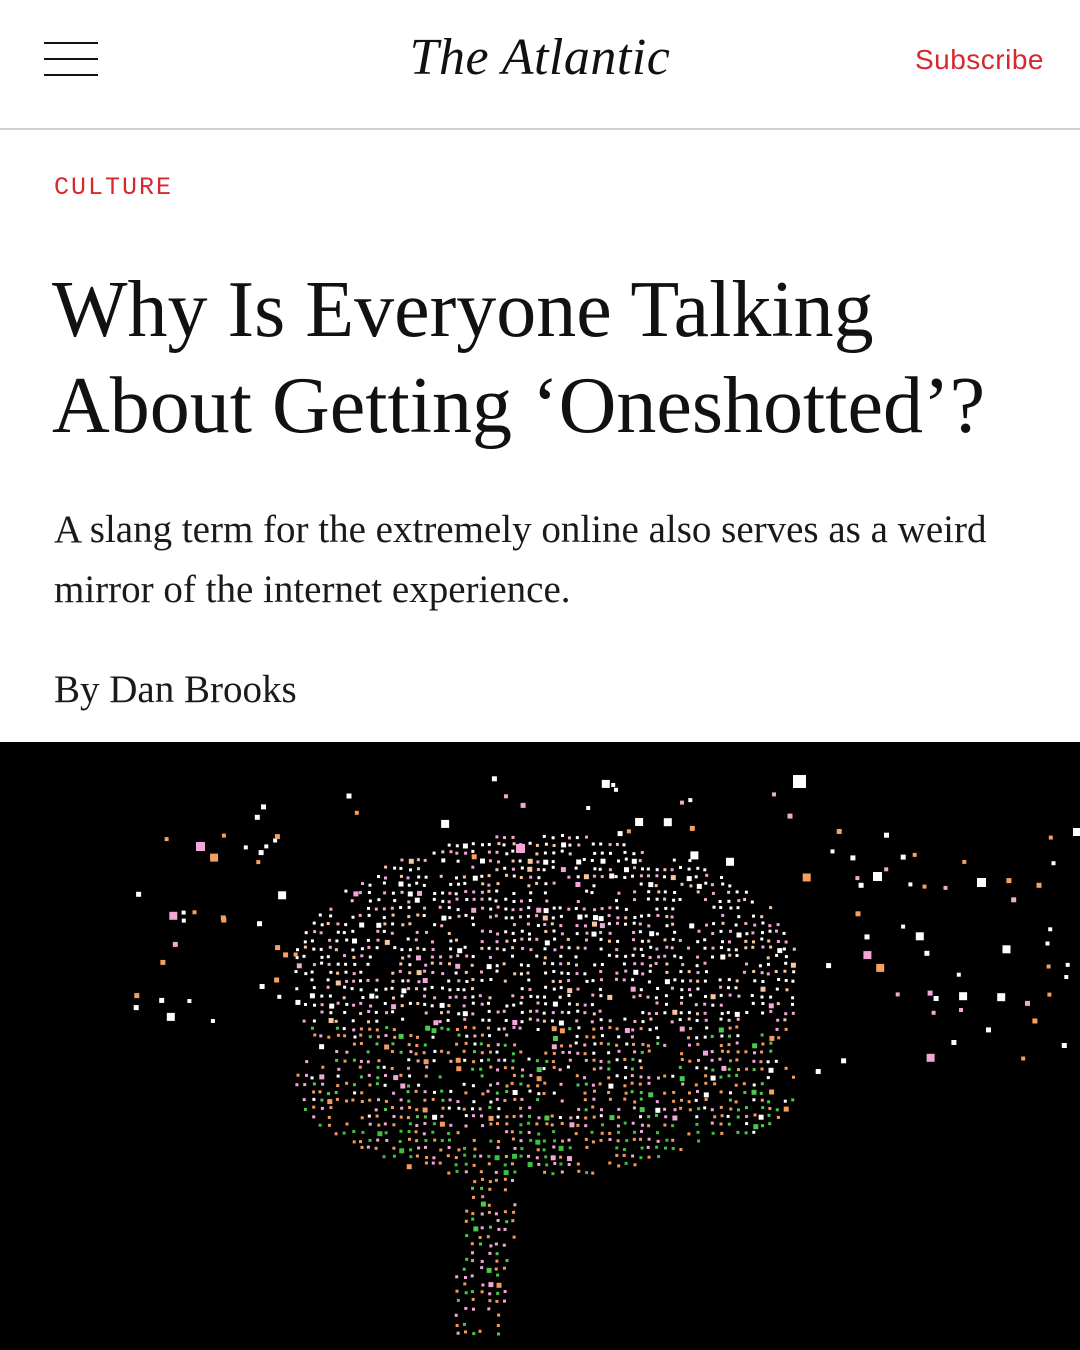 This screenshot has width=1080, height=1350. I want to click on subscribe-link: Subscribe, so click(979, 60).